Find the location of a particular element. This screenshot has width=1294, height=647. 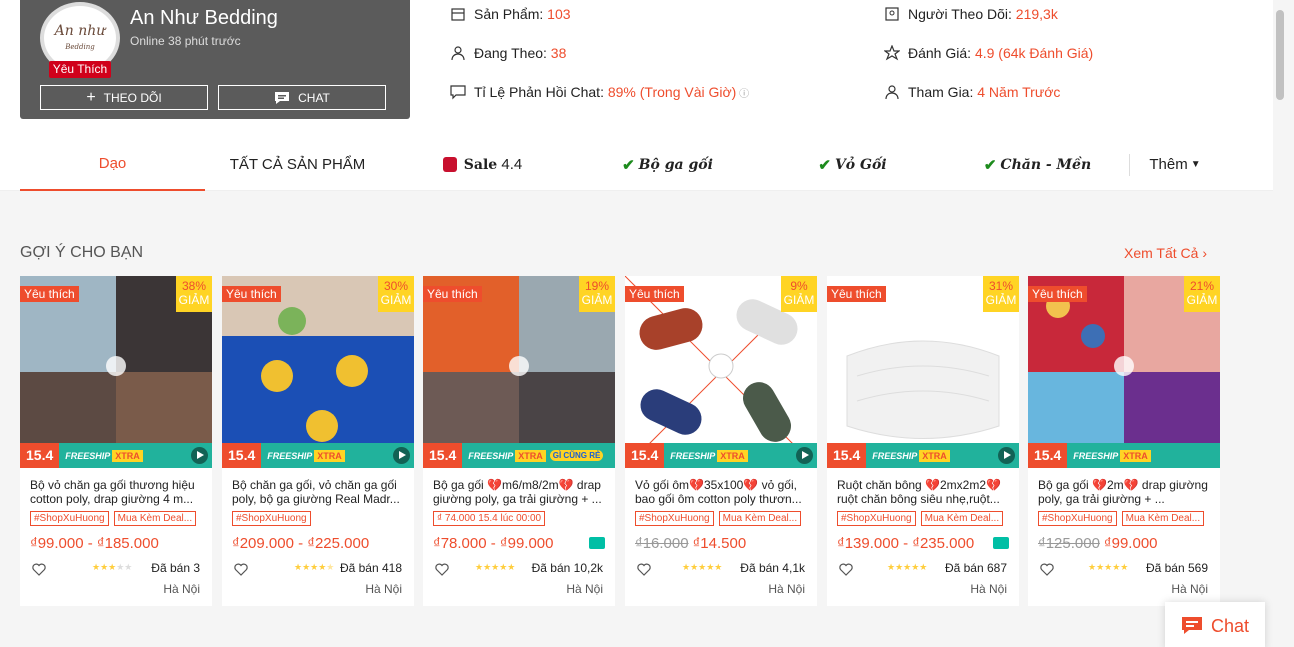

tab-bo-ga-goi-label: Bộ ga gối is located at coordinates (675, 164).